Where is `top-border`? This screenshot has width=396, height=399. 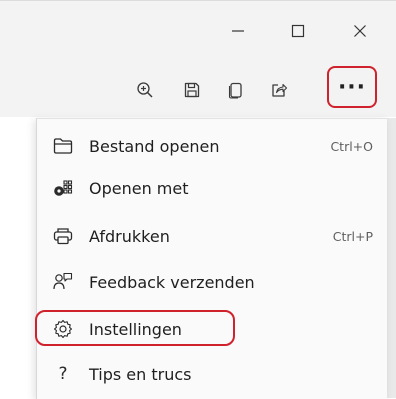 top-border is located at coordinates (198, 0).